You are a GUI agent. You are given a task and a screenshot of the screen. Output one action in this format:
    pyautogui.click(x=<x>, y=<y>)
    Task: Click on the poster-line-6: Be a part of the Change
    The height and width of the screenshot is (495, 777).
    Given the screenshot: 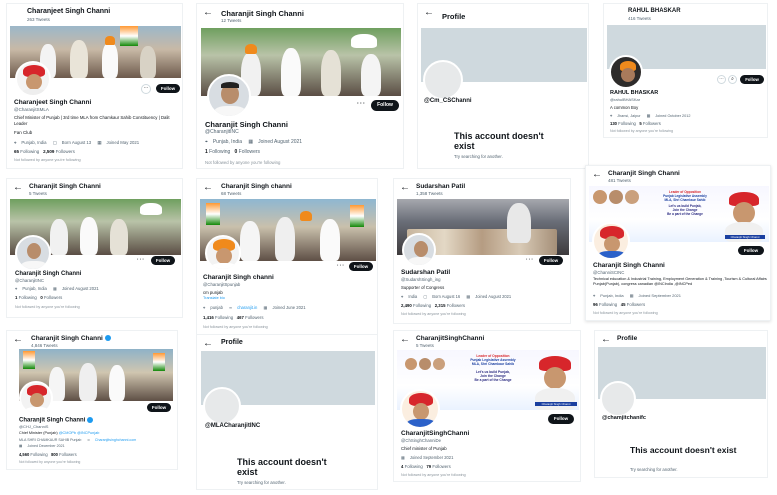 What is the action you would take?
    pyautogui.click(x=685, y=214)
    